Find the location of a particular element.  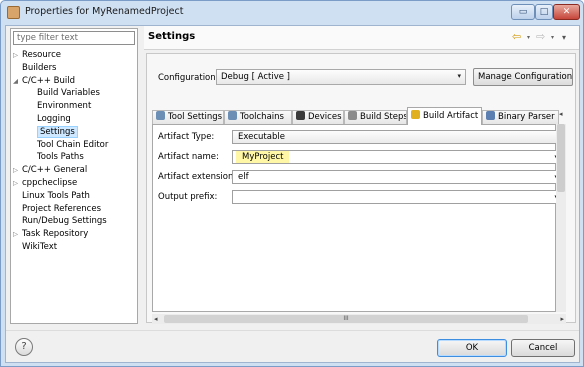

tab-tool-settings: Tool Settings is located at coordinates (188, 117).